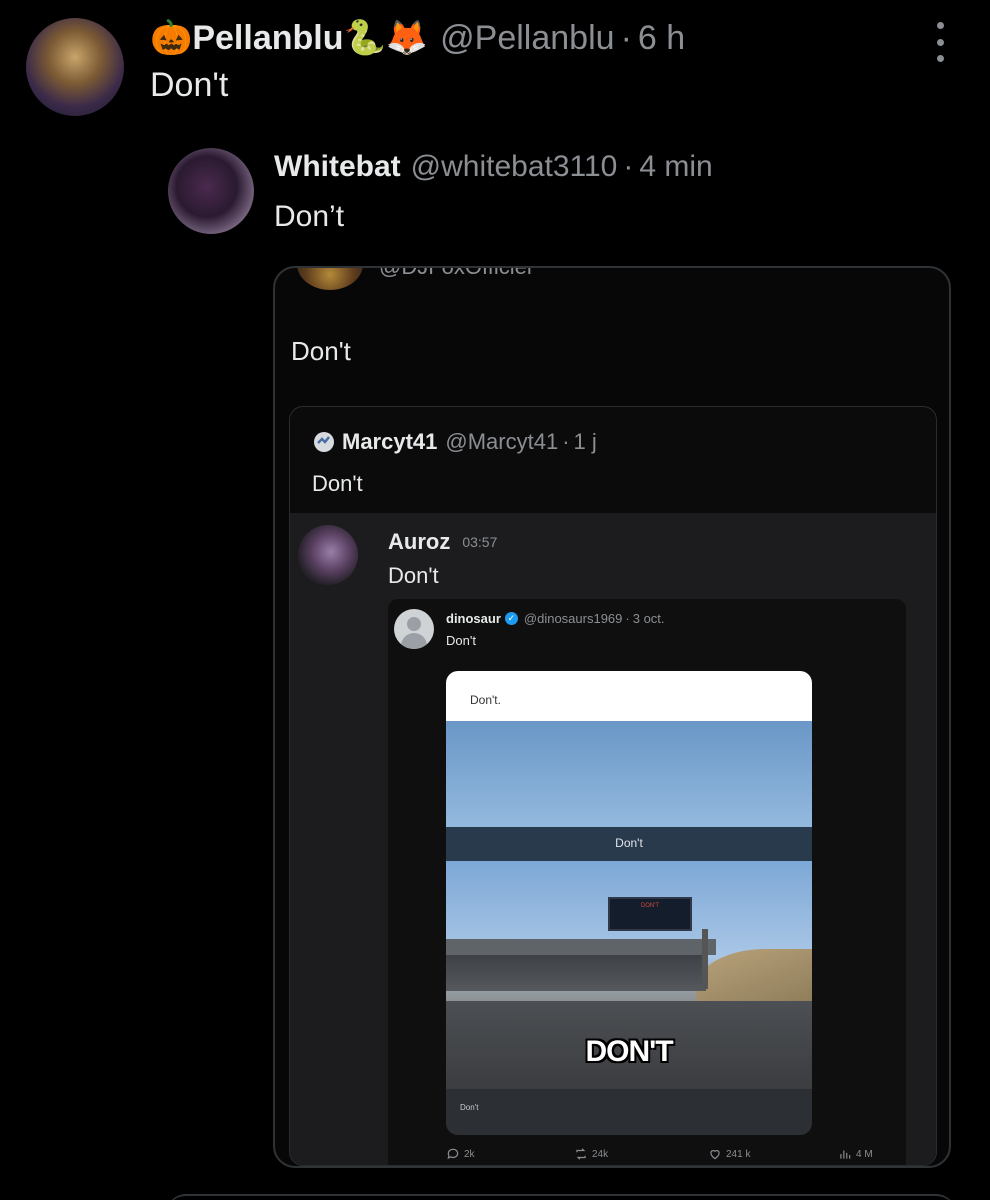 The image size is (990, 1200). Describe the element at coordinates (650, 914) in the screenshot. I see `billboard: DON'T` at that location.